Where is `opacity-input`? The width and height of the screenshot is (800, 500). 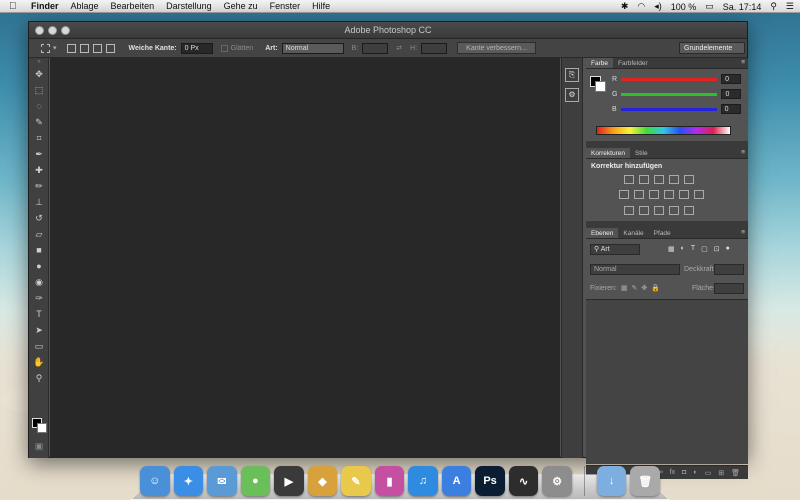 opacity-input is located at coordinates (729, 269).